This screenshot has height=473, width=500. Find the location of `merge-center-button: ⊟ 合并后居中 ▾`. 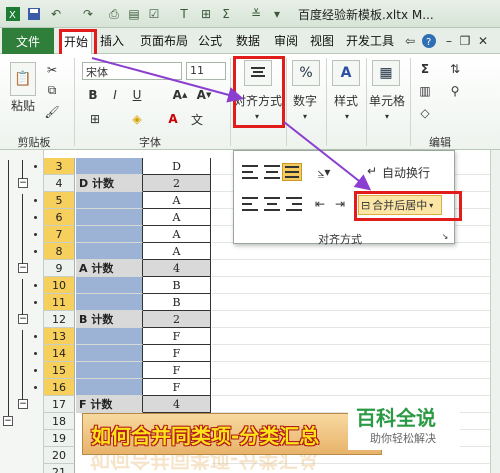

merge-center-button: ⊟ 合并后居中 ▾ is located at coordinates (400, 205).